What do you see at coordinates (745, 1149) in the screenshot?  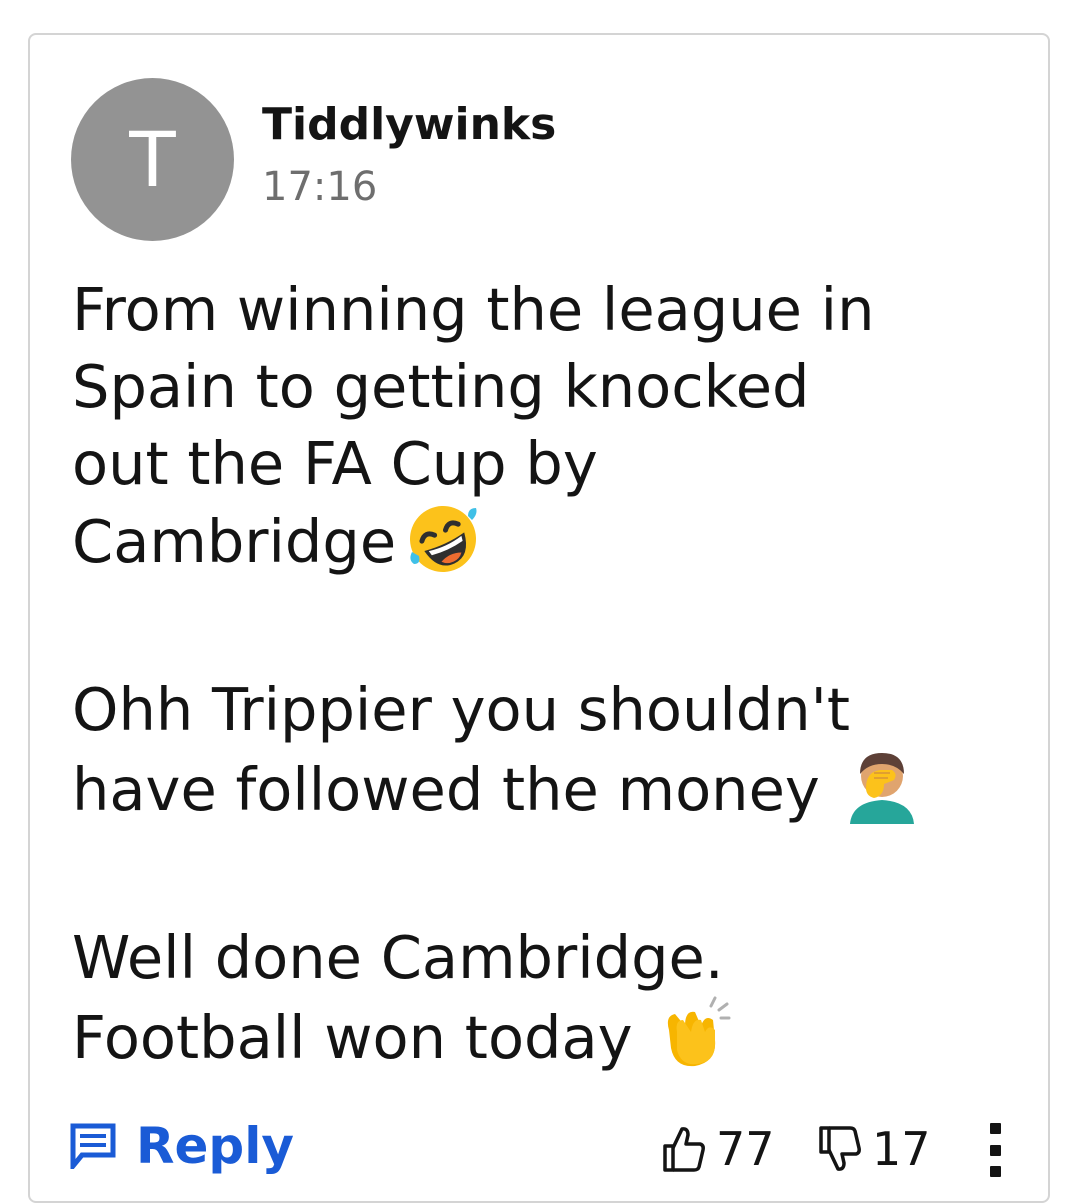 I see `like-count: 77` at bounding box center [745, 1149].